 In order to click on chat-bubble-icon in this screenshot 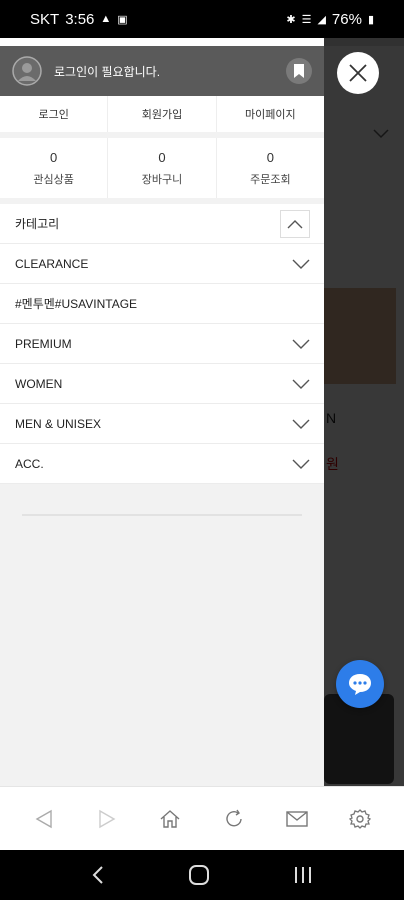, I will do `click(360, 684)`.